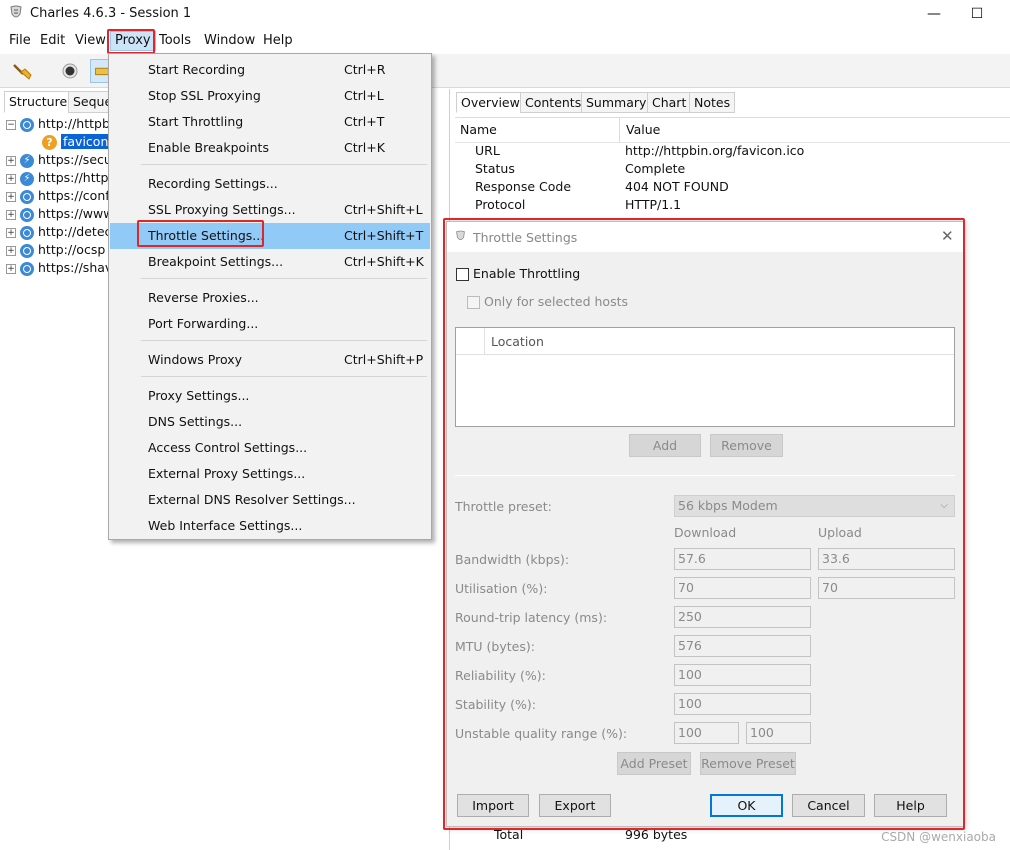  I want to click on menu-item-label: Start Throttling, so click(196, 121).